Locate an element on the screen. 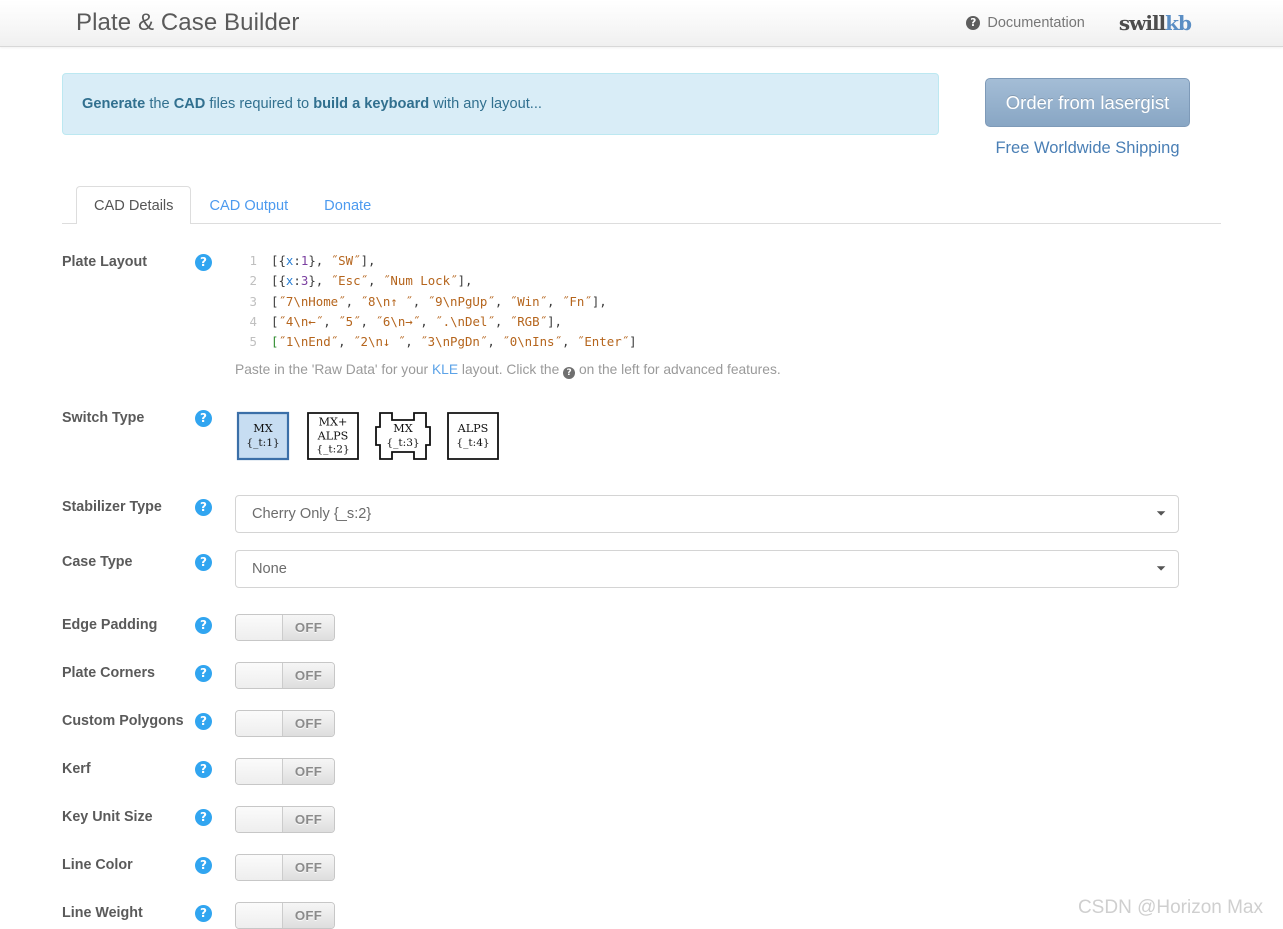 The height and width of the screenshot is (929, 1283). switch-type-options: MX {_t:1} MX+ ALPS {_t:2} MX {_t:3} ALPS {_t:4} is located at coordinates (728, 433).